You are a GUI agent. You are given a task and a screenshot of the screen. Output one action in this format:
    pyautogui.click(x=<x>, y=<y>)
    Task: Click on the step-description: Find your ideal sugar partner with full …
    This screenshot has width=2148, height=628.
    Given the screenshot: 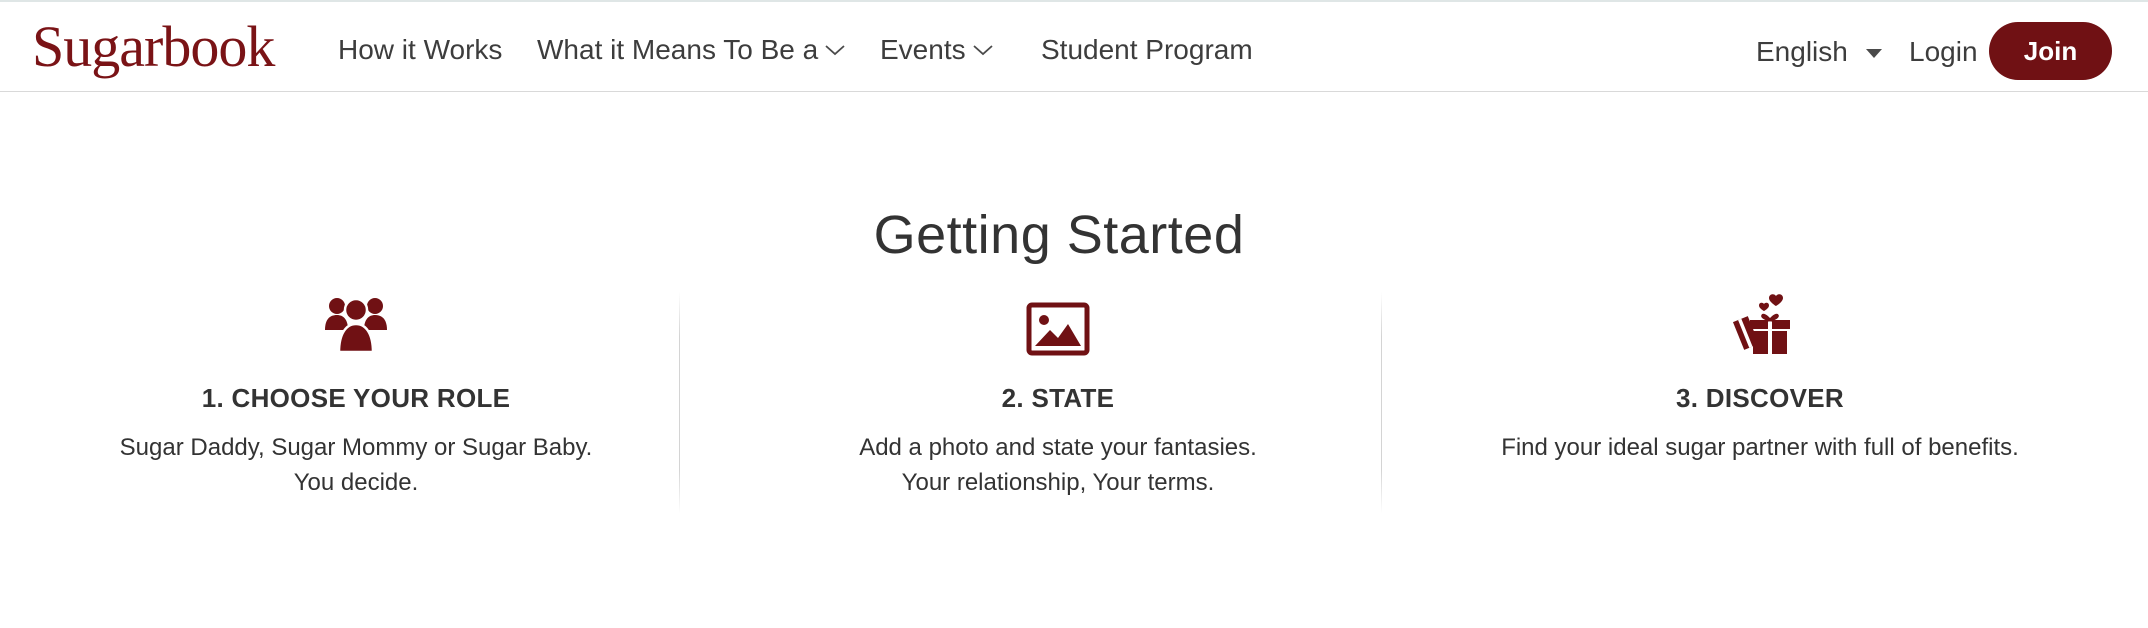 What is the action you would take?
    pyautogui.click(x=1760, y=447)
    